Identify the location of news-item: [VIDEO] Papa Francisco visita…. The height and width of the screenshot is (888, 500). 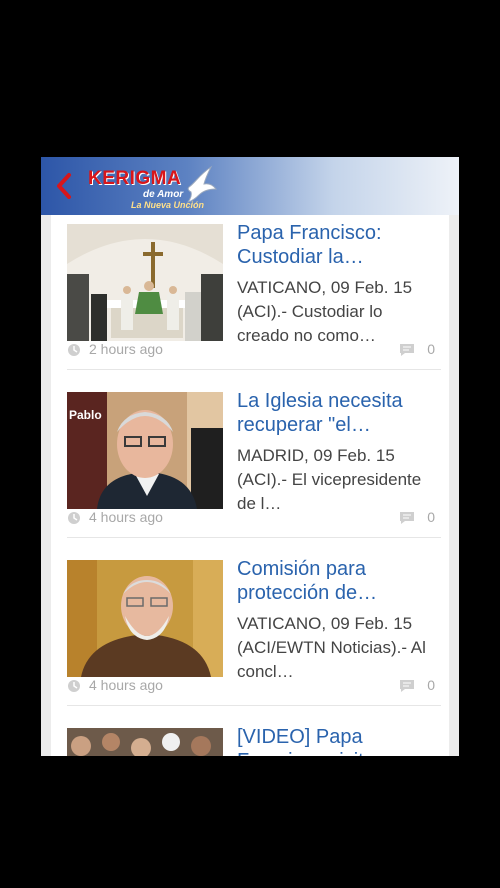
(250, 737).